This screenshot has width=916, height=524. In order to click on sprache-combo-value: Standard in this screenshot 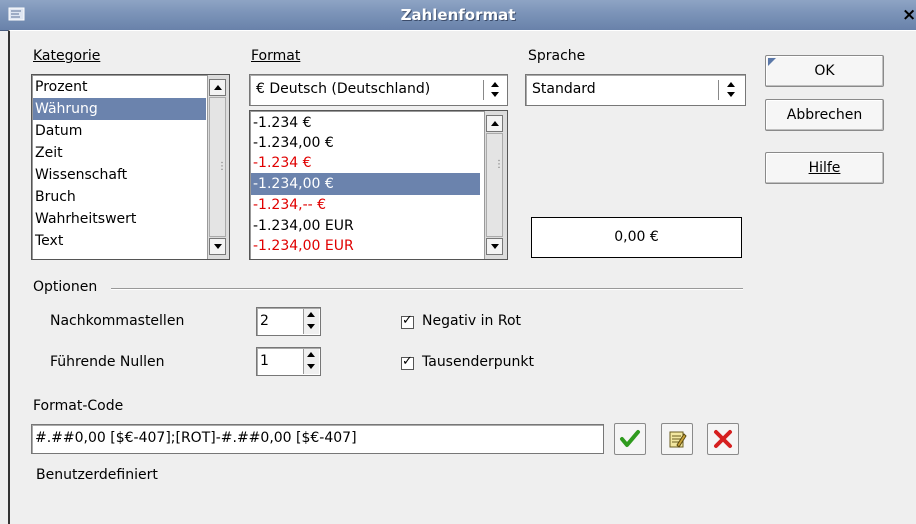, I will do `click(564, 89)`.